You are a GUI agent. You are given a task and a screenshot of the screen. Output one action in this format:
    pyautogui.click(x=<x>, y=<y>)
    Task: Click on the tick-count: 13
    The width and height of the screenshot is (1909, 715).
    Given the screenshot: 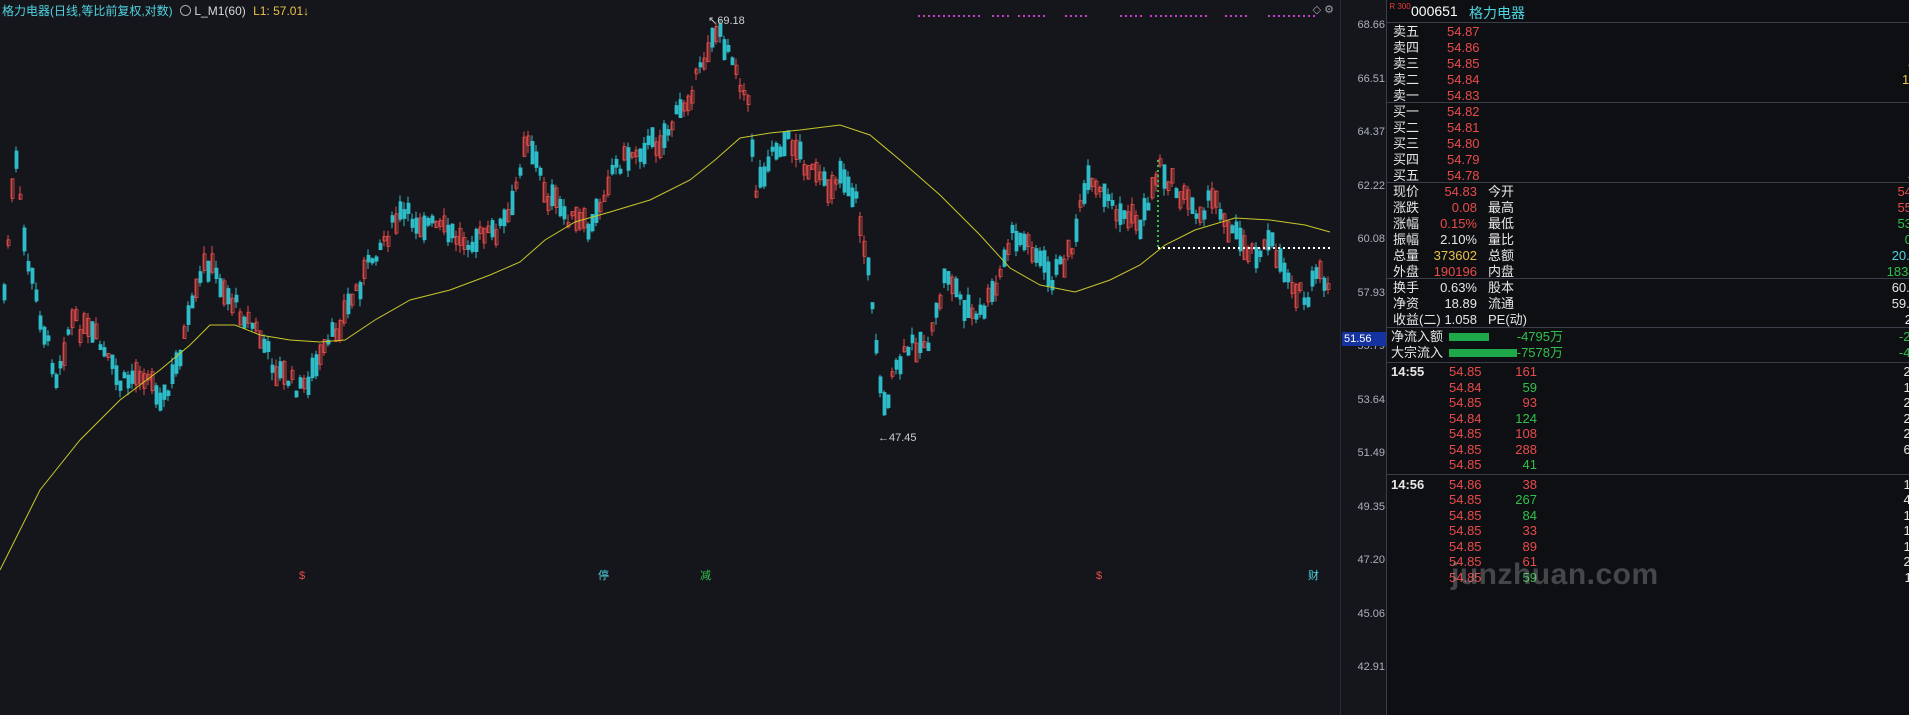 What is the action you would take?
    pyautogui.click(x=1906, y=531)
    